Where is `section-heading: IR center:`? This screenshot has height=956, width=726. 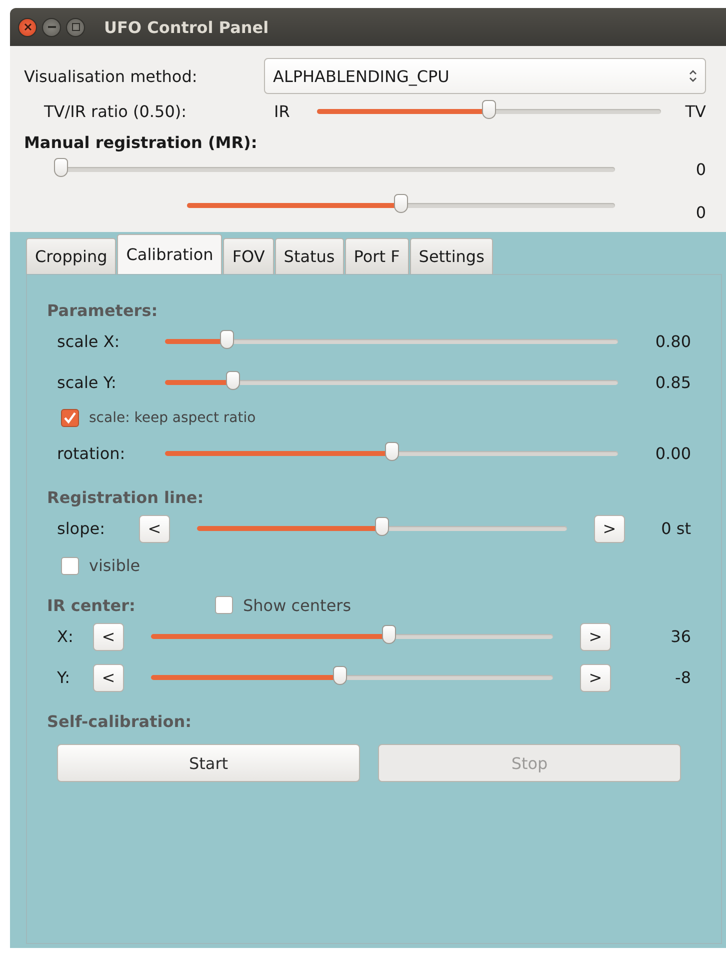
section-heading: IR center: is located at coordinates (91, 605).